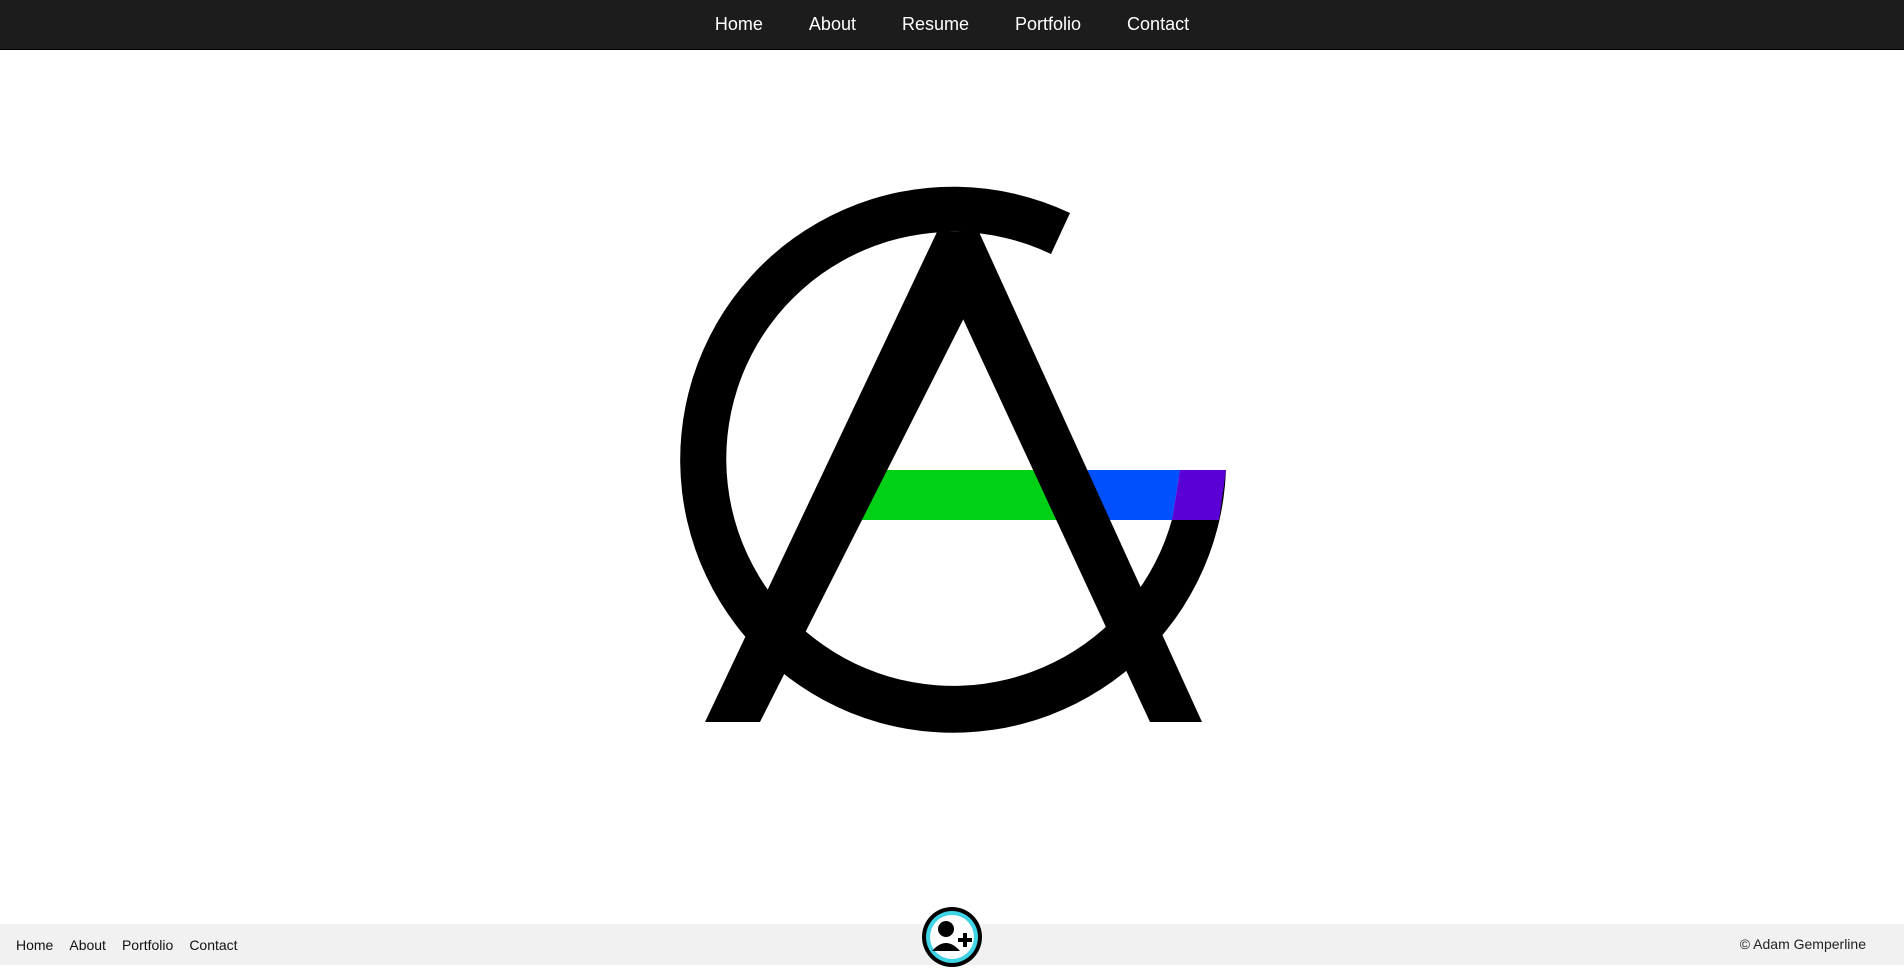 Image resolution: width=1904 pixels, height=974 pixels. What do you see at coordinates (1158, 24) in the screenshot?
I see `nav-contact-link: Contact` at bounding box center [1158, 24].